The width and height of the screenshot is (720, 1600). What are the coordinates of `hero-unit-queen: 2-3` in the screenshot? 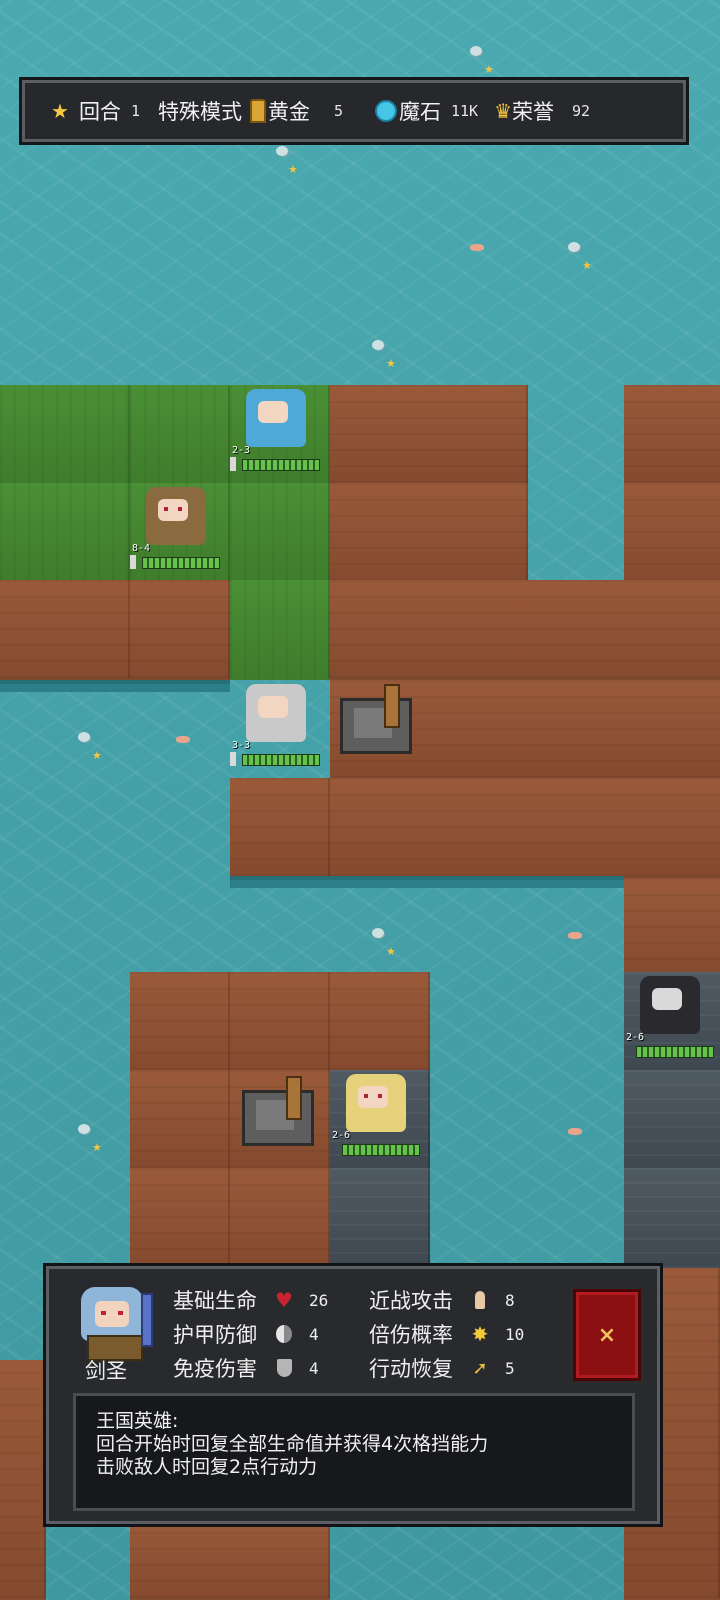 It's located at (276, 431).